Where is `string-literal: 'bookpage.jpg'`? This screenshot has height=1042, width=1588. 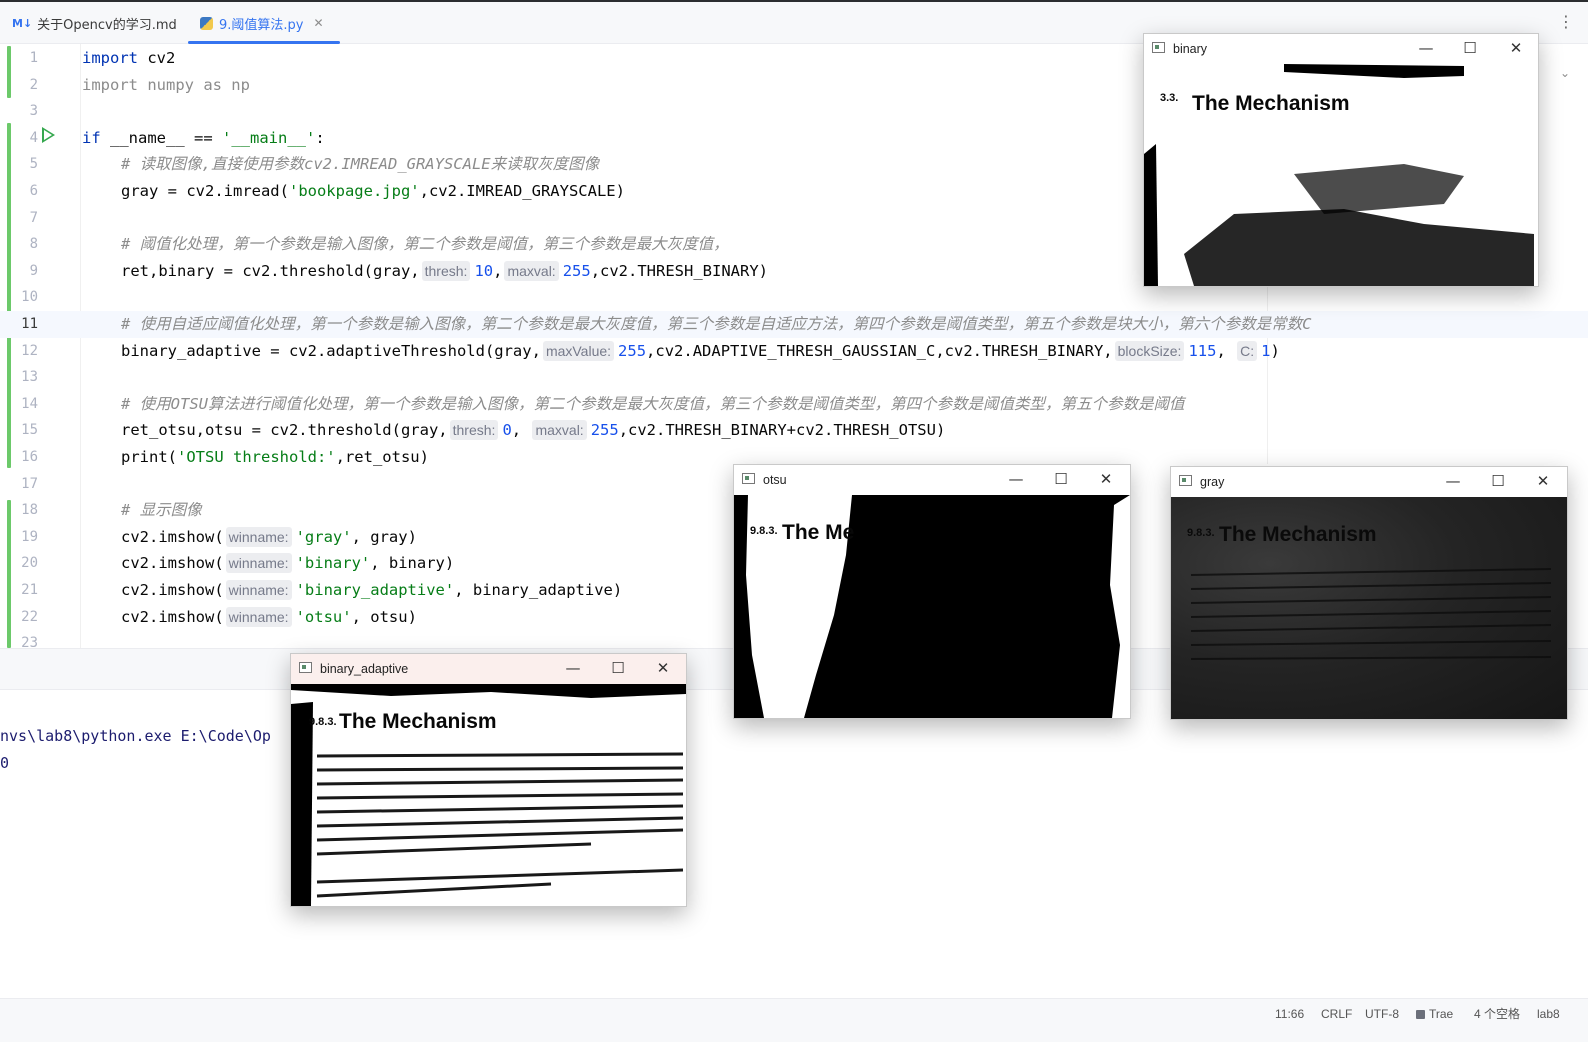
string-literal: 'bookpage.jpg' is located at coordinates (354, 191).